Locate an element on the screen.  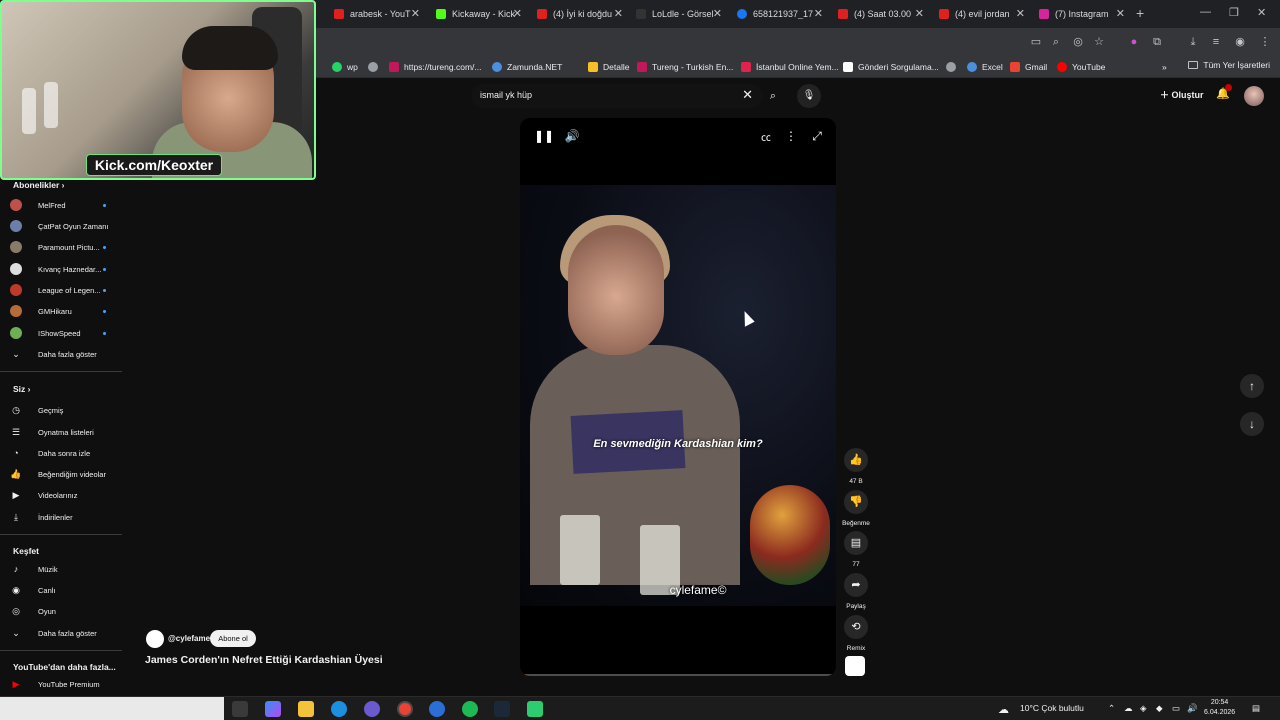
edge-icon is located at coordinates (339, 709).